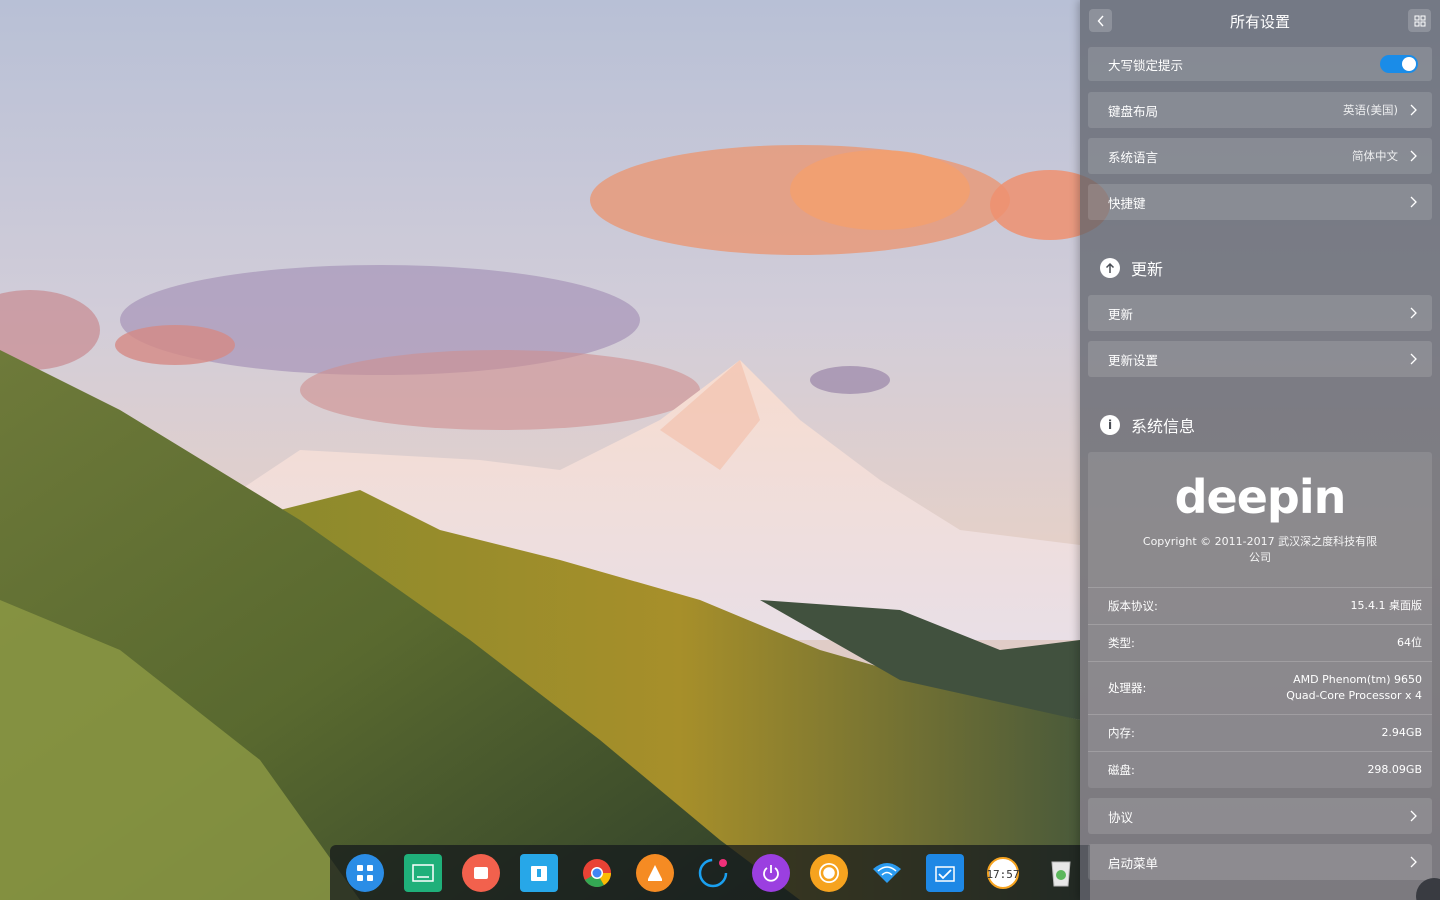 Image resolution: width=1440 pixels, height=900 pixels. Describe the element at coordinates (1260, 64) in the screenshot. I see `capslock-hint-row: 大写锁定提示` at that location.